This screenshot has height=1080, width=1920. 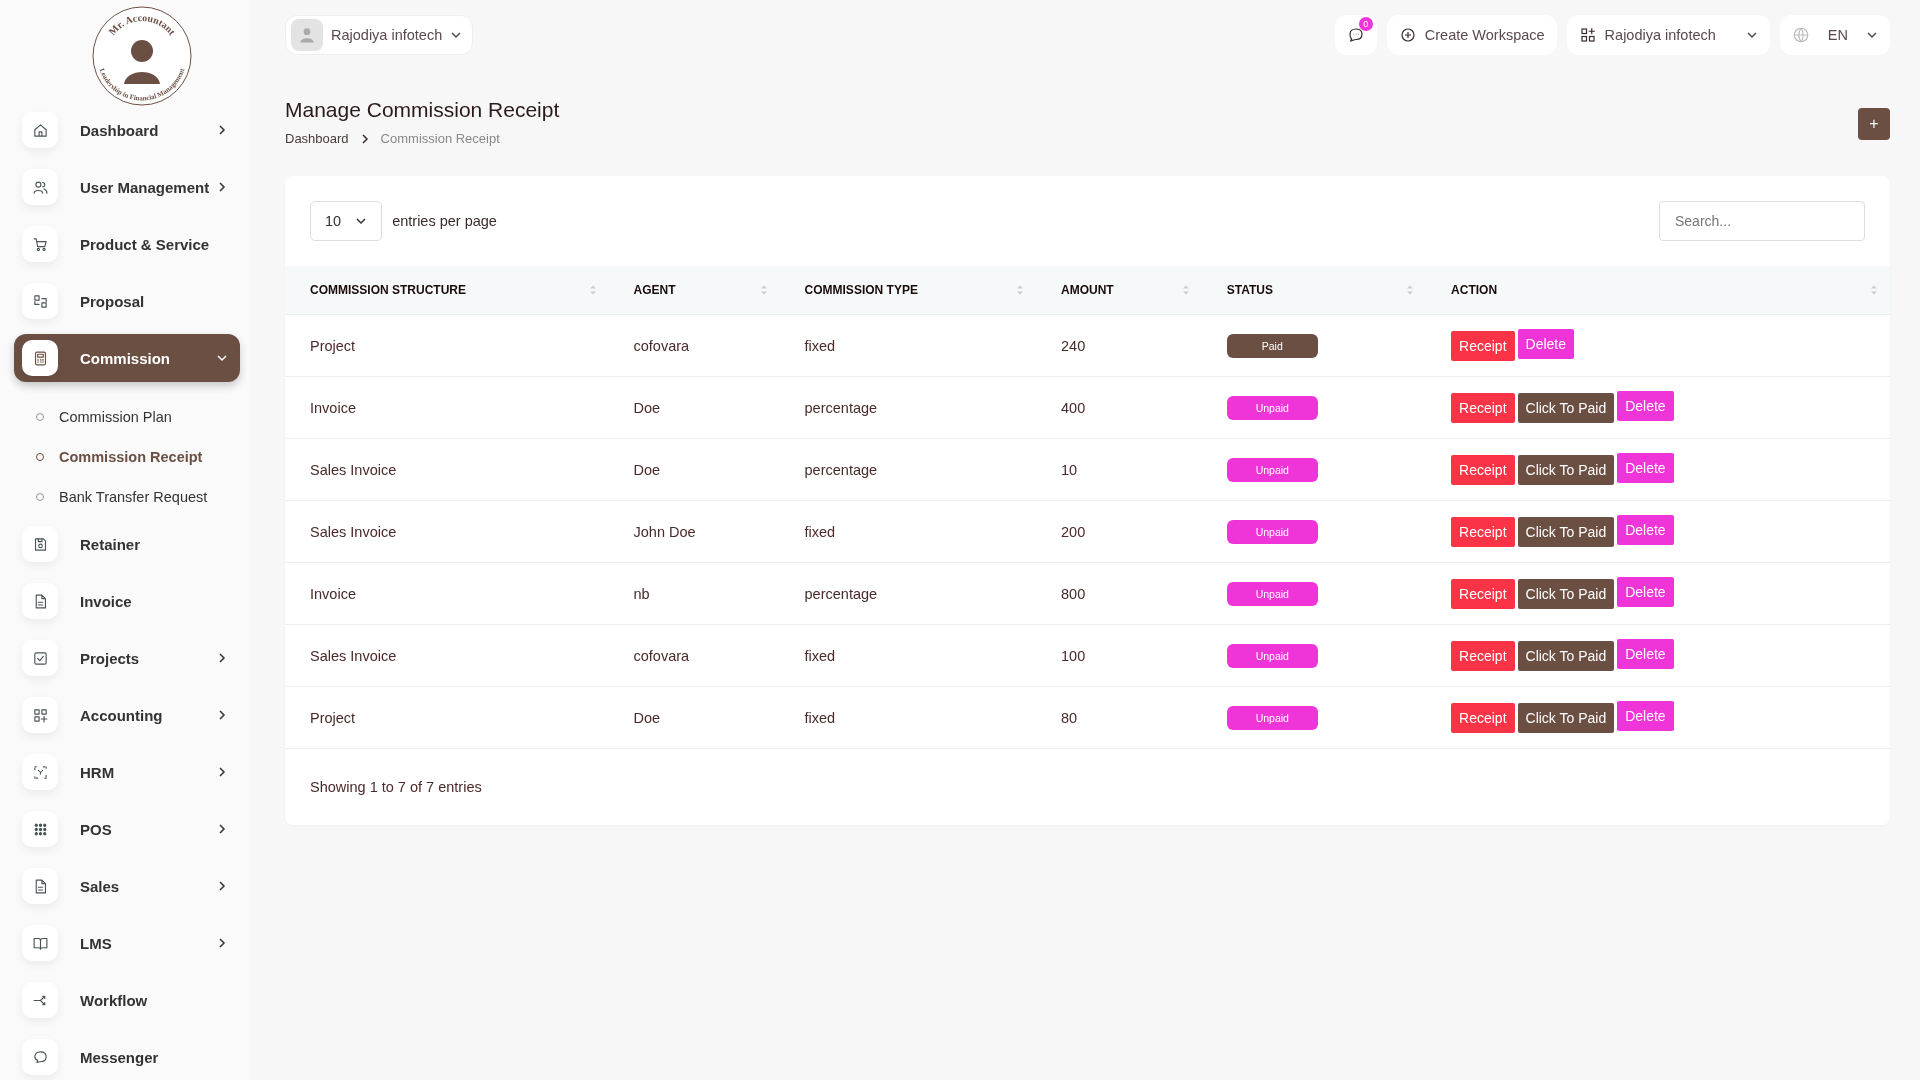 What do you see at coordinates (40, 130) in the screenshot?
I see `home-icon` at bounding box center [40, 130].